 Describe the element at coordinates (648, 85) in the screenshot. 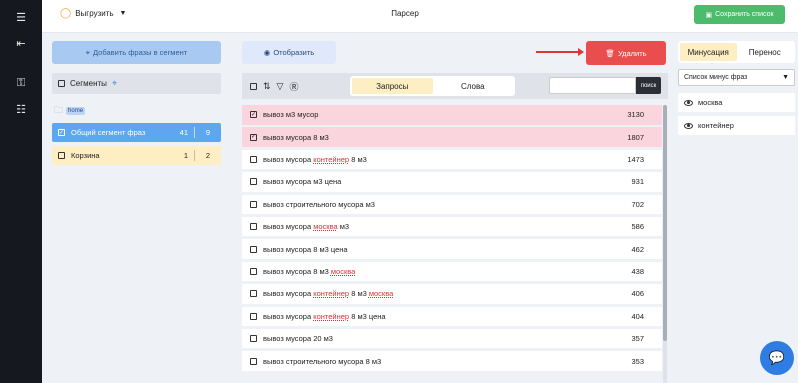

I see `search-button: поиск` at that location.